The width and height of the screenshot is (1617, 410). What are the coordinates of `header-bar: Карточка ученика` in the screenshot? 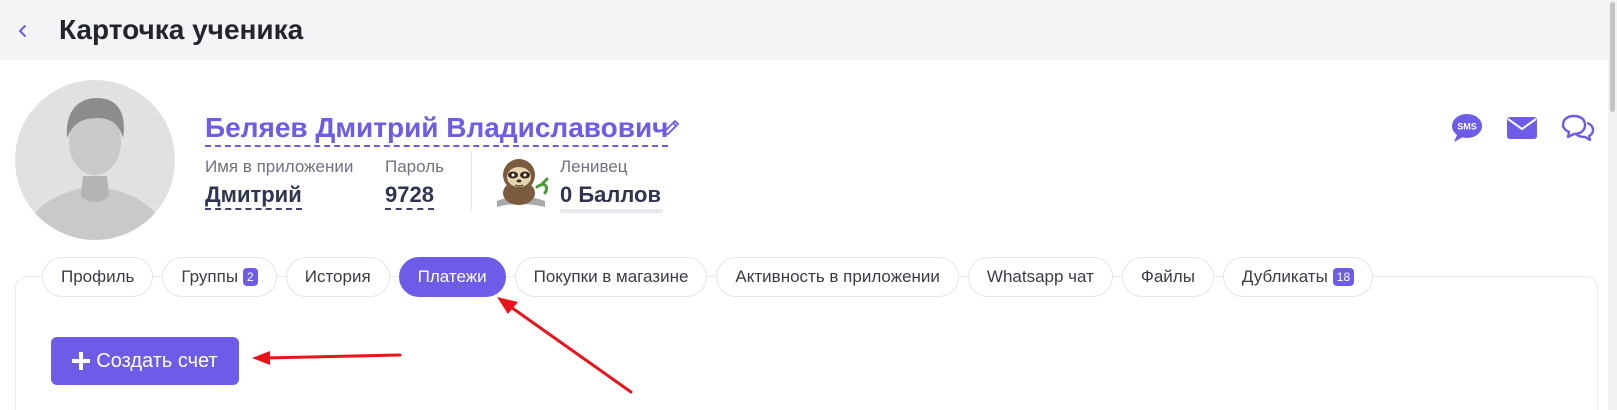 It's located at (808, 30).